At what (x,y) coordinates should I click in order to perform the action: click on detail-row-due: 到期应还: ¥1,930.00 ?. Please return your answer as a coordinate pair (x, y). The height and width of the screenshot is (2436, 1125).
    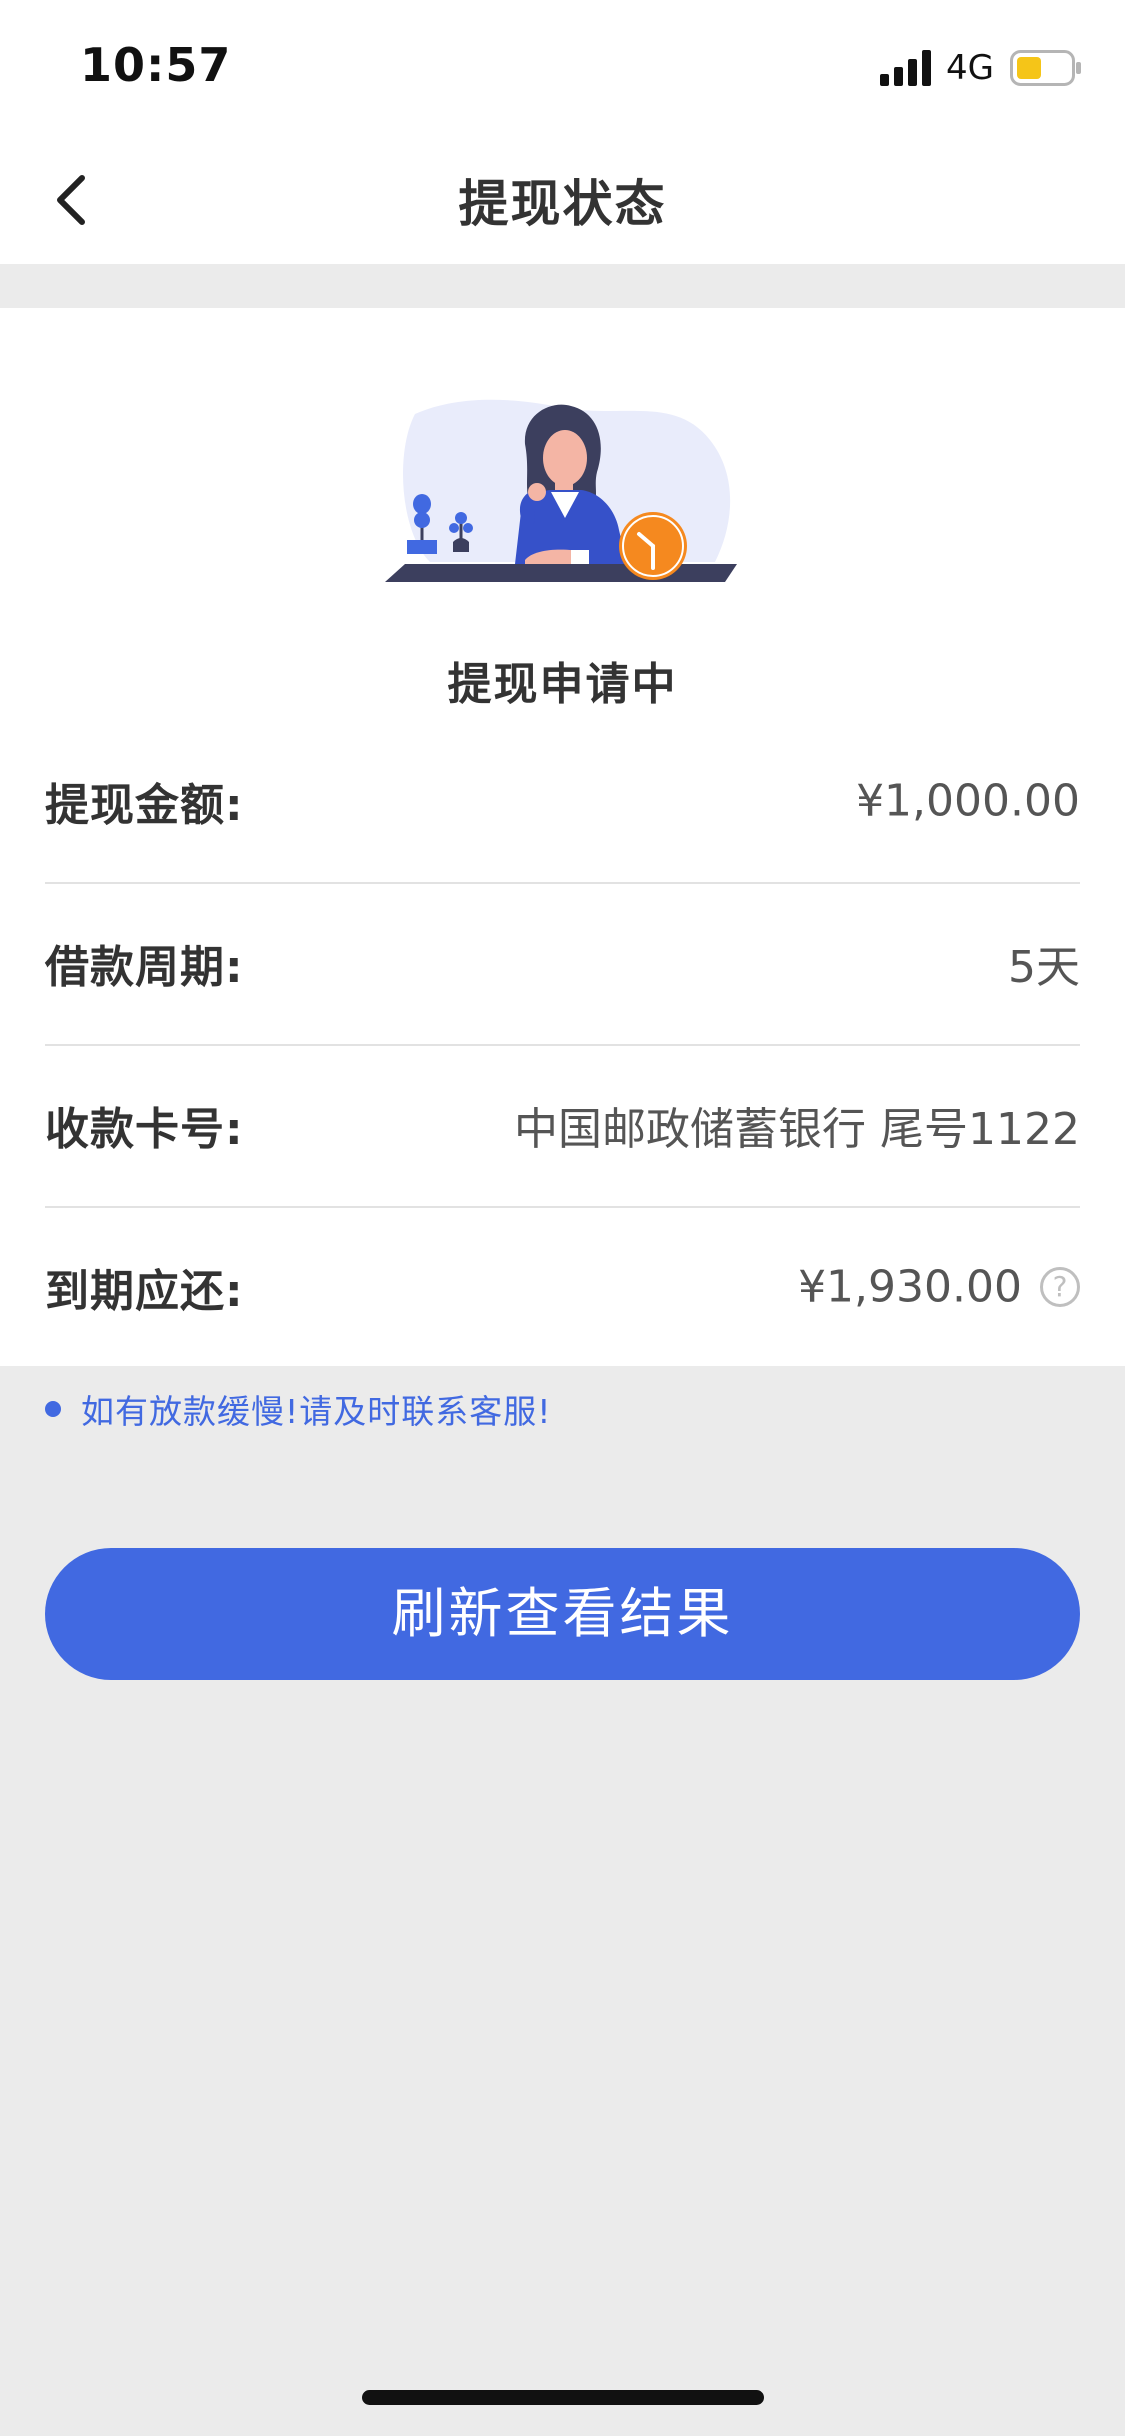
    Looking at the image, I should click on (562, 1287).